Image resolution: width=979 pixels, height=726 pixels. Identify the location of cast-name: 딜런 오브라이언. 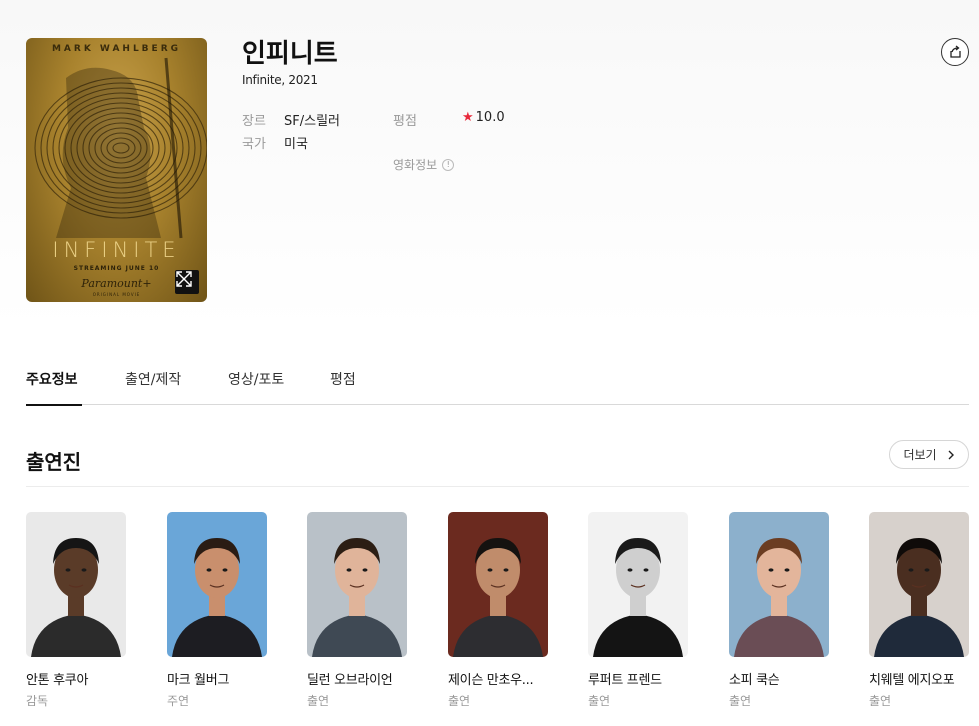
(350, 680).